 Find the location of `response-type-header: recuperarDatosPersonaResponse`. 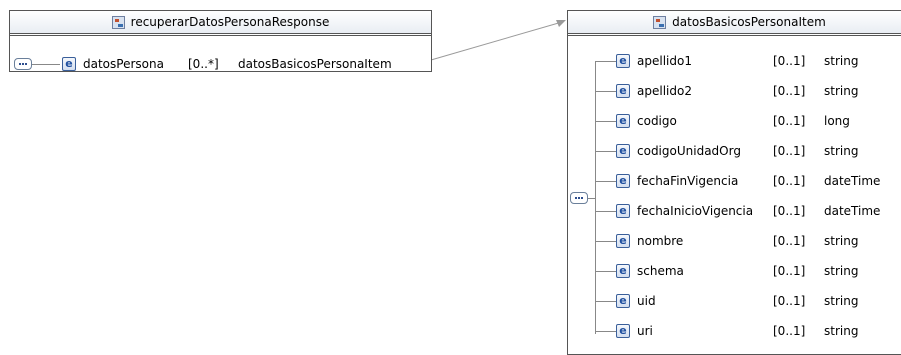

response-type-header: recuperarDatosPersonaResponse is located at coordinates (220, 23).